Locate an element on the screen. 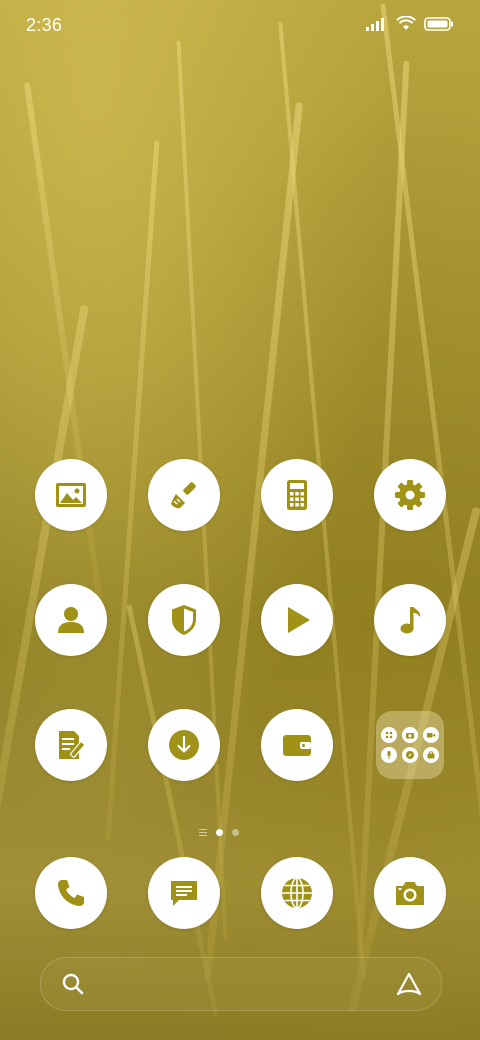  dock-camera is located at coordinates (410, 893).